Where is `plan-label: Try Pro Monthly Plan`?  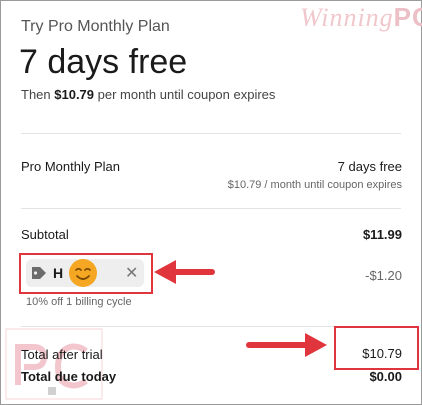 plan-label: Try Pro Monthly Plan is located at coordinates (95, 26).